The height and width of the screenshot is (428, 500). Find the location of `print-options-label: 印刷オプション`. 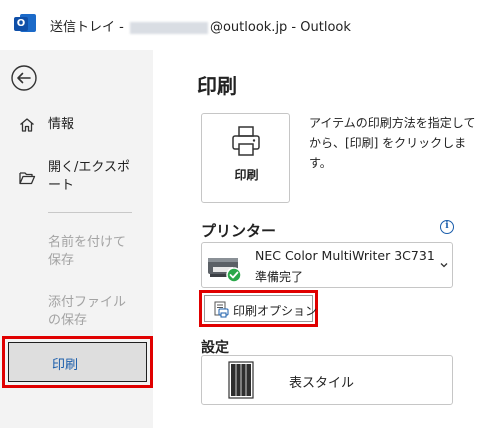

print-options-label: 印刷オプション is located at coordinates (275, 311).